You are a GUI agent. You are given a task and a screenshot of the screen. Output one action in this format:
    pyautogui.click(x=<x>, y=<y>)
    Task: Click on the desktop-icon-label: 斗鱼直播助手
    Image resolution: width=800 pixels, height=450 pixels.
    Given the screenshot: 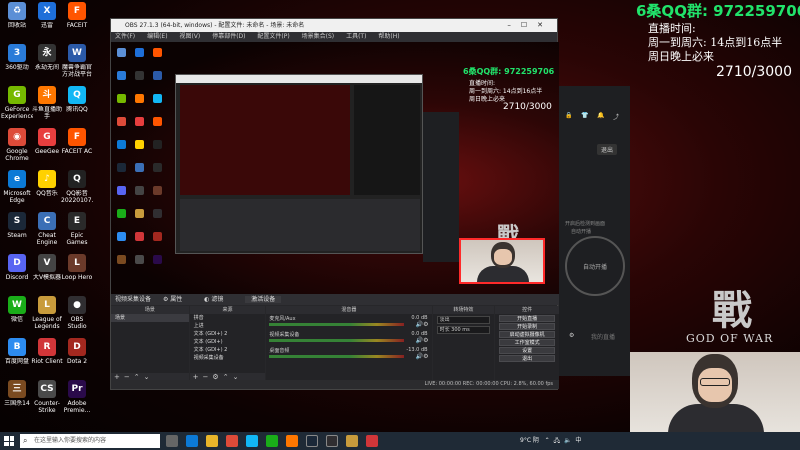 What is the action you would take?
    pyautogui.click(x=46, y=113)
    